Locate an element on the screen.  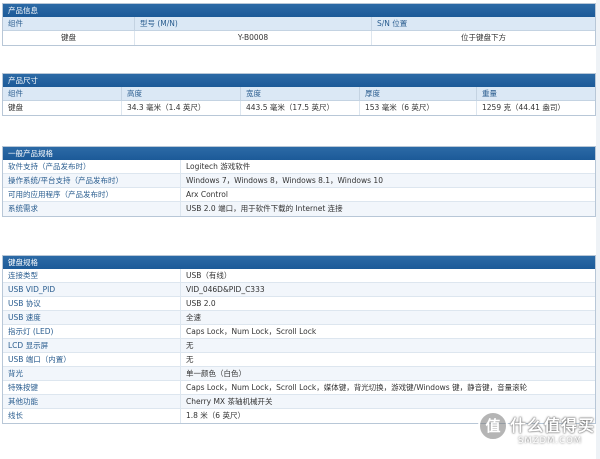
section-title: 产品信息 is located at coordinates (299, 10).